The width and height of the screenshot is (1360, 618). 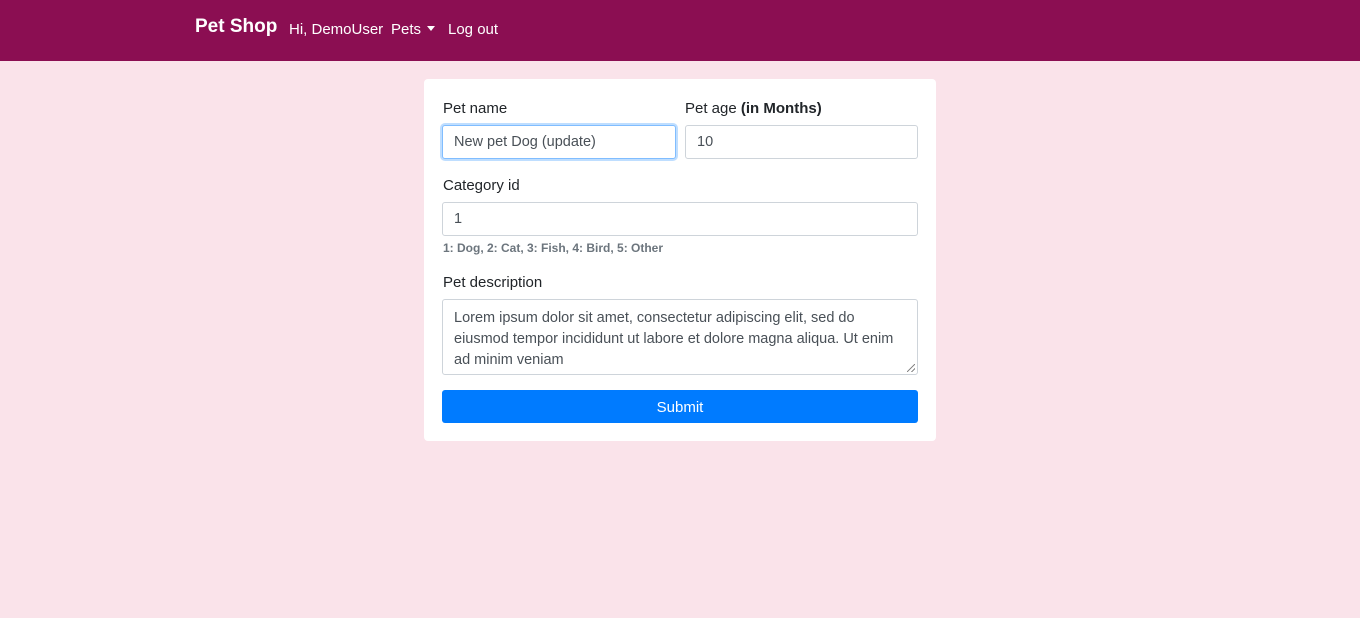 What do you see at coordinates (406, 29) in the screenshot?
I see `pets-menu-label: Pets` at bounding box center [406, 29].